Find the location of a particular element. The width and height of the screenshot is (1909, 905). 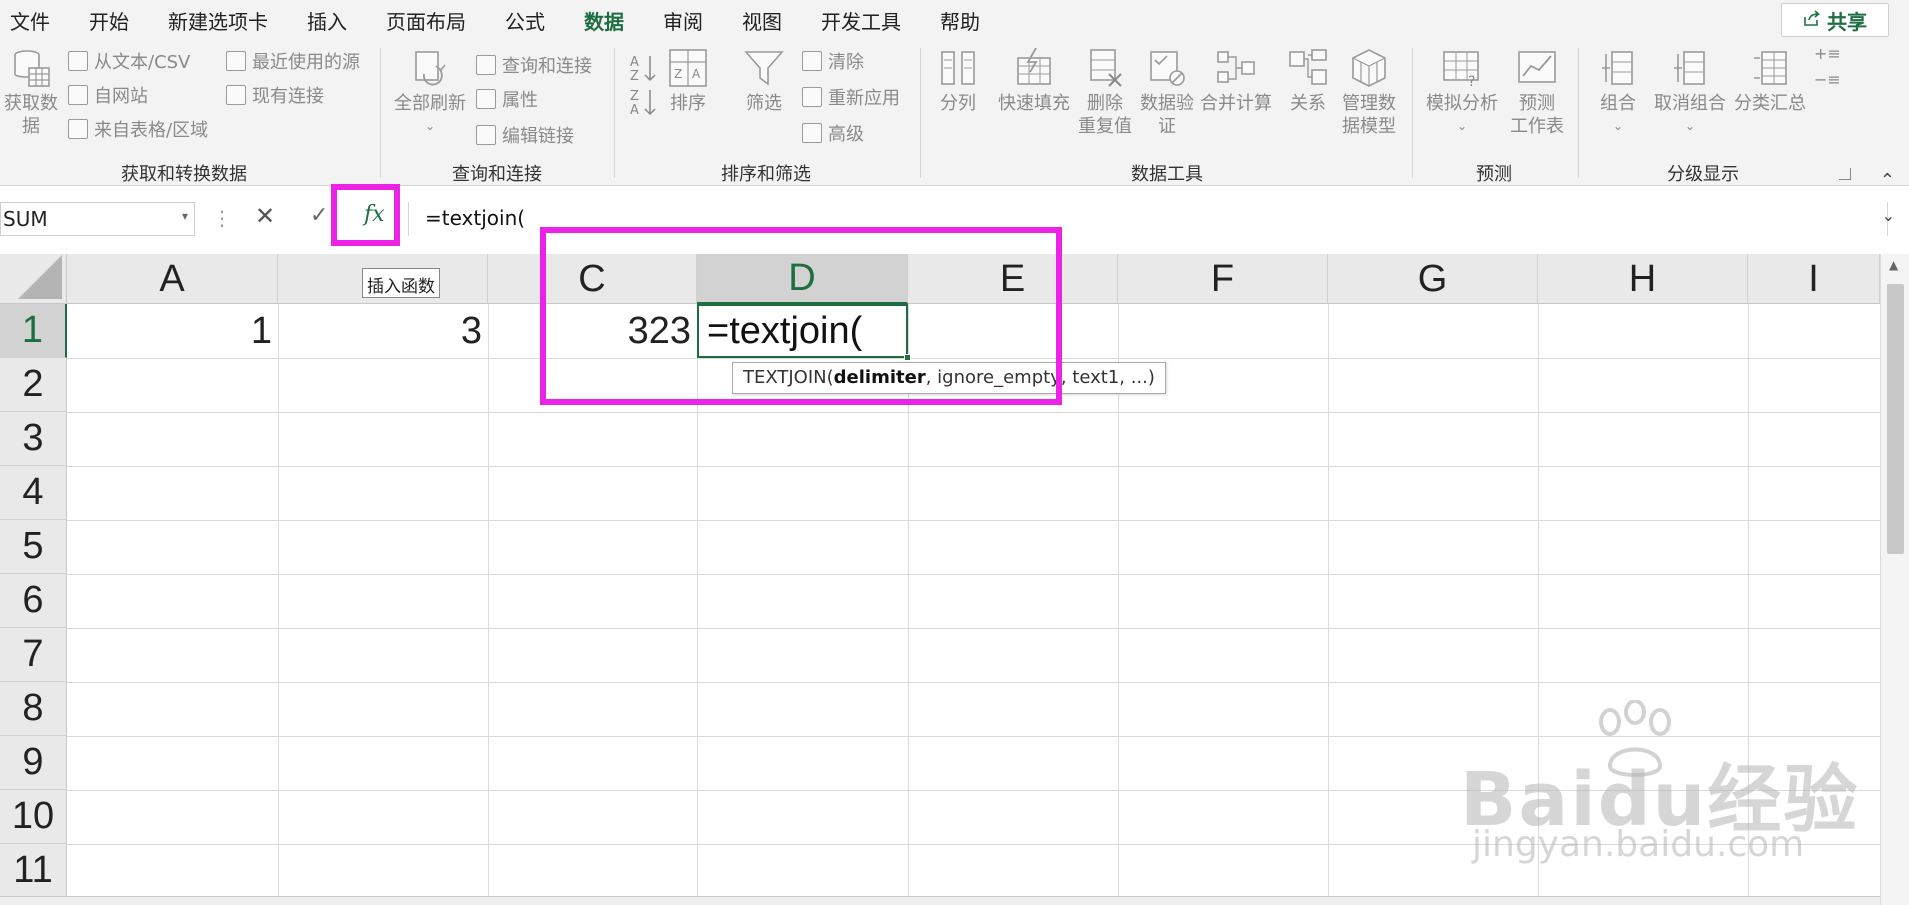

formula-bar-grip-icon: ⋮ is located at coordinates (222, 218).